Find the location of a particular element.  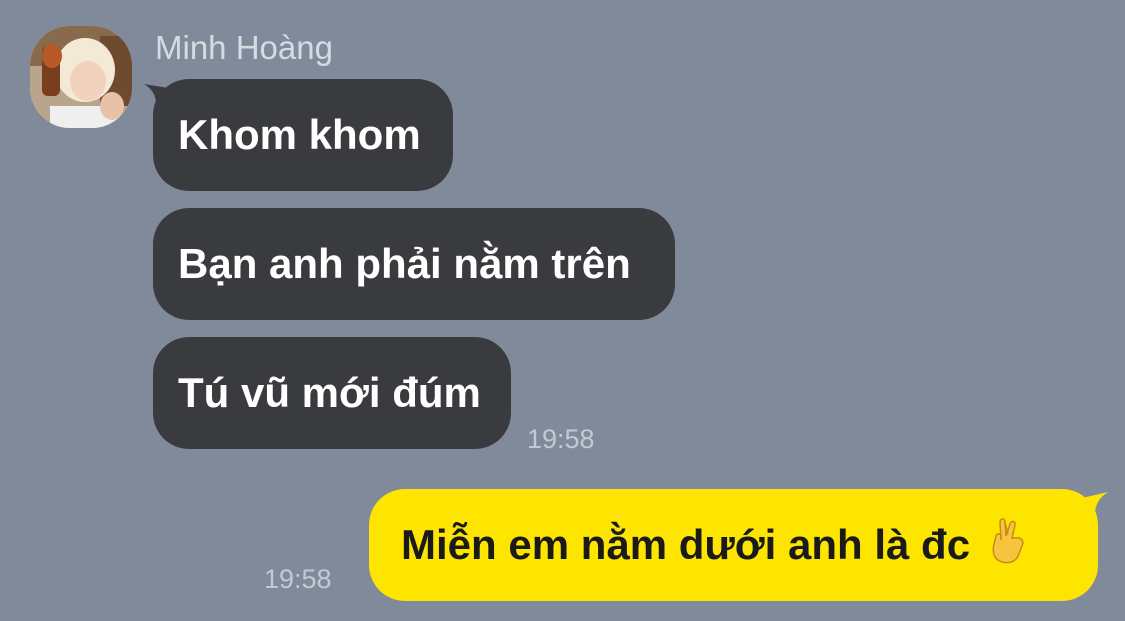

incoming-timestamp: 19:58 is located at coordinates (561, 439).